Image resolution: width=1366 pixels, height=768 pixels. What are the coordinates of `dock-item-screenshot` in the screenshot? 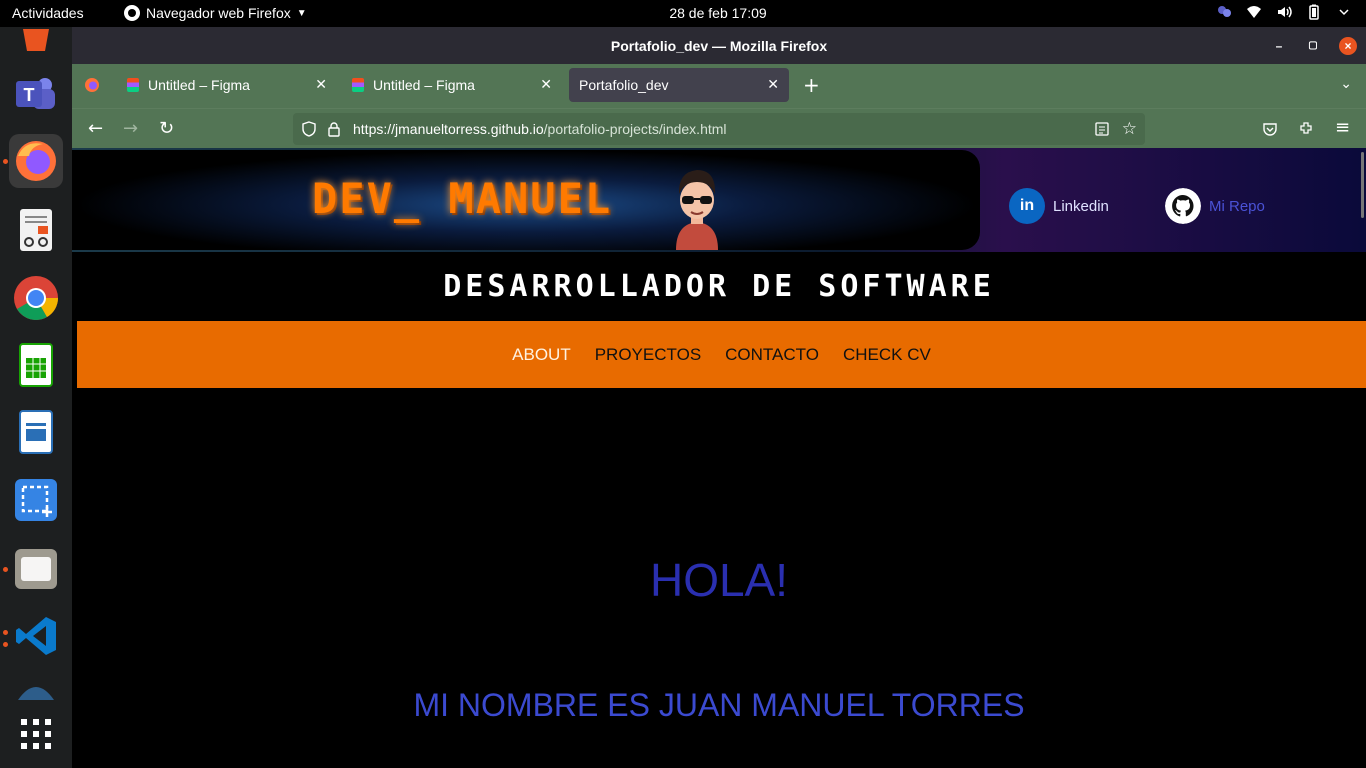 It's located at (36, 500).